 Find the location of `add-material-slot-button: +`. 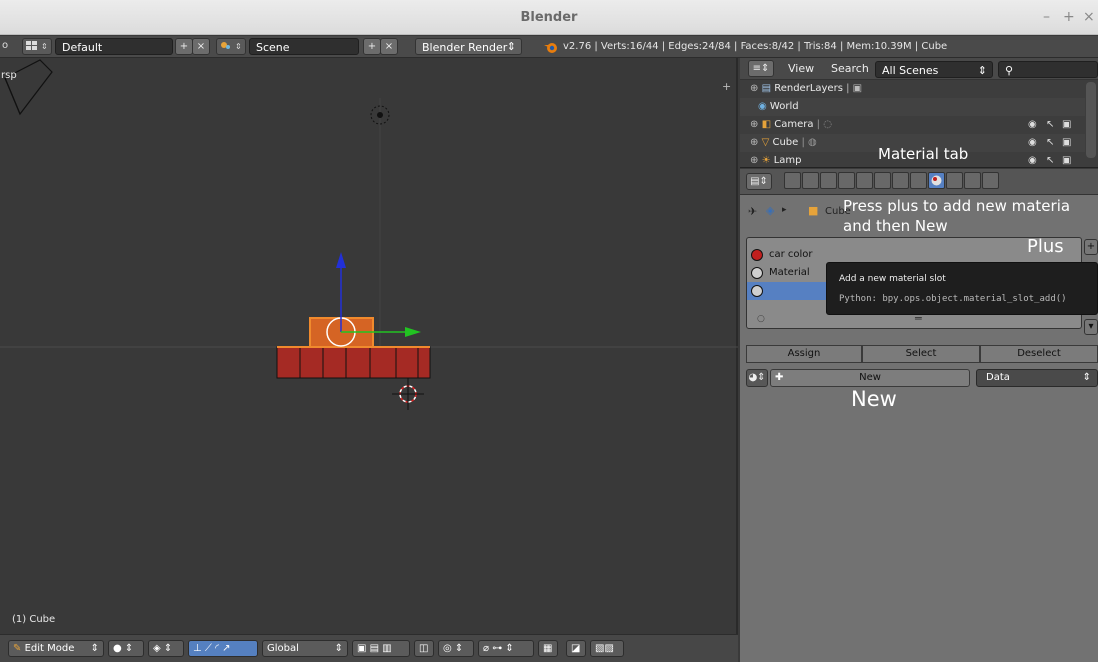

add-material-slot-button: + is located at coordinates (1091, 247).